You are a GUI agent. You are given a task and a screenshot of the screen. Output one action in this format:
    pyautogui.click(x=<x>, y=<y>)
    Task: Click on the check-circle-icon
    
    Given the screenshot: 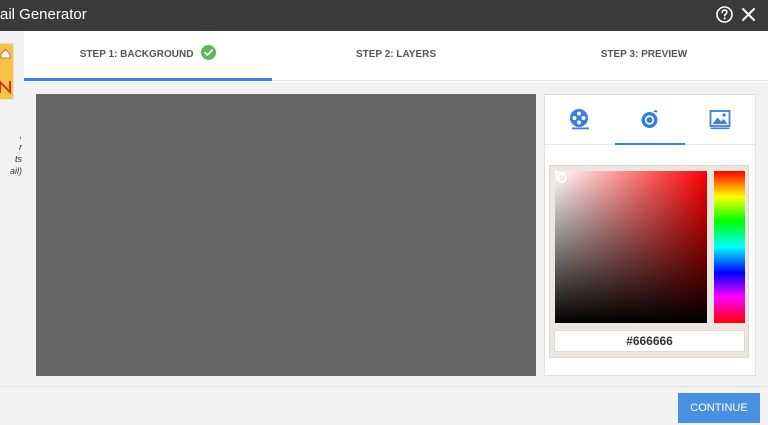 What is the action you would take?
    pyautogui.click(x=209, y=53)
    